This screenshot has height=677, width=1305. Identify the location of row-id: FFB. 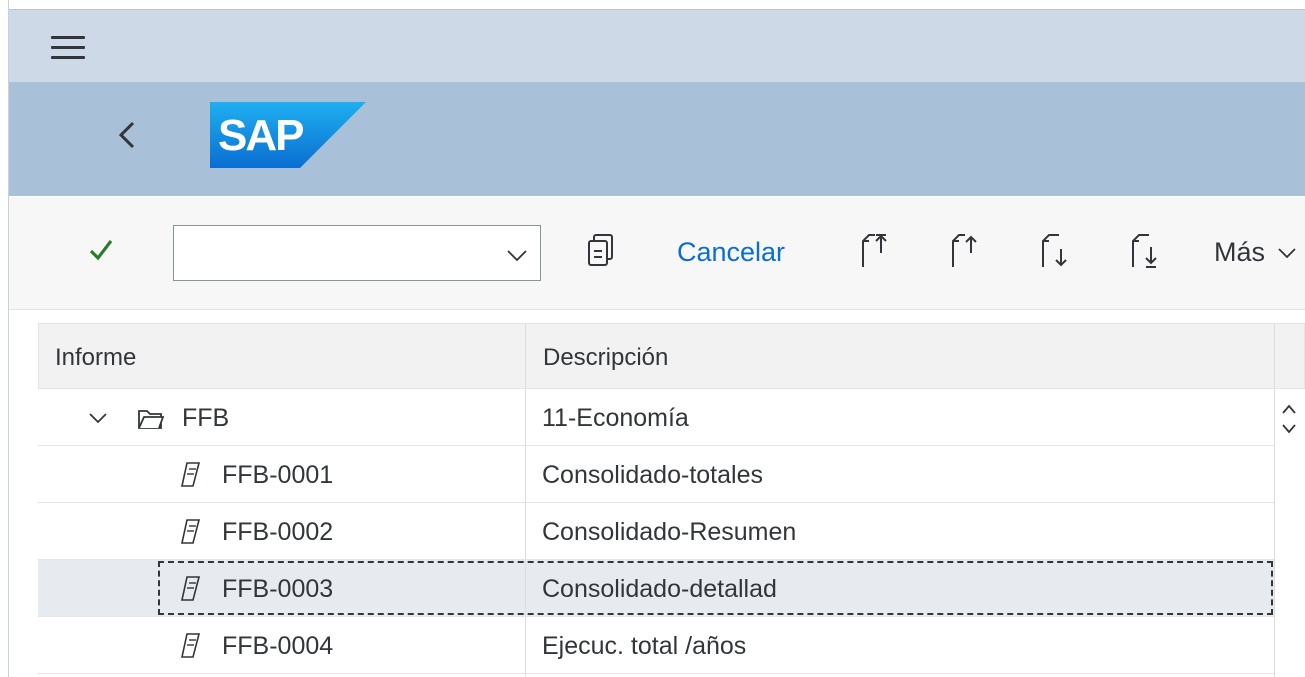
(206, 418).